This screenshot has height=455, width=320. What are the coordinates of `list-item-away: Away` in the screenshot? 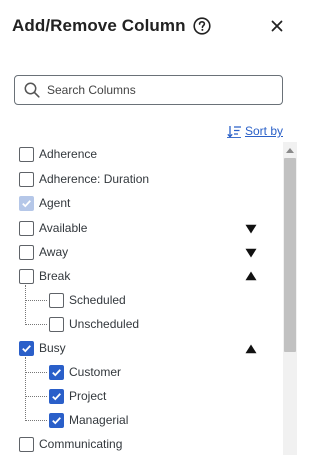 It's located at (43, 252).